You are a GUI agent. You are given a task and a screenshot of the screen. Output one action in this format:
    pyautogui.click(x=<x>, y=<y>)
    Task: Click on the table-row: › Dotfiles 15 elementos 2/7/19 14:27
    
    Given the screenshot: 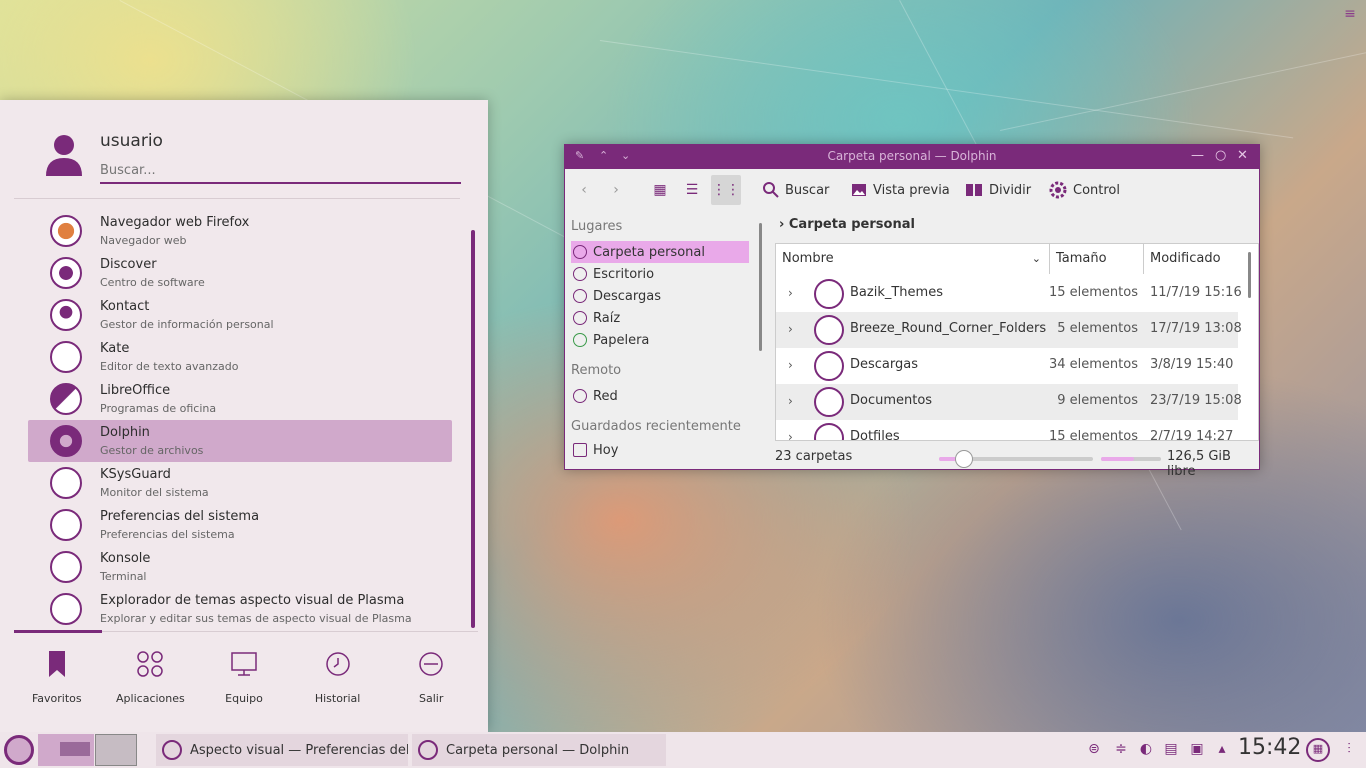 What is the action you would take?
    pyautogui.click(x=1007, y=430)
    